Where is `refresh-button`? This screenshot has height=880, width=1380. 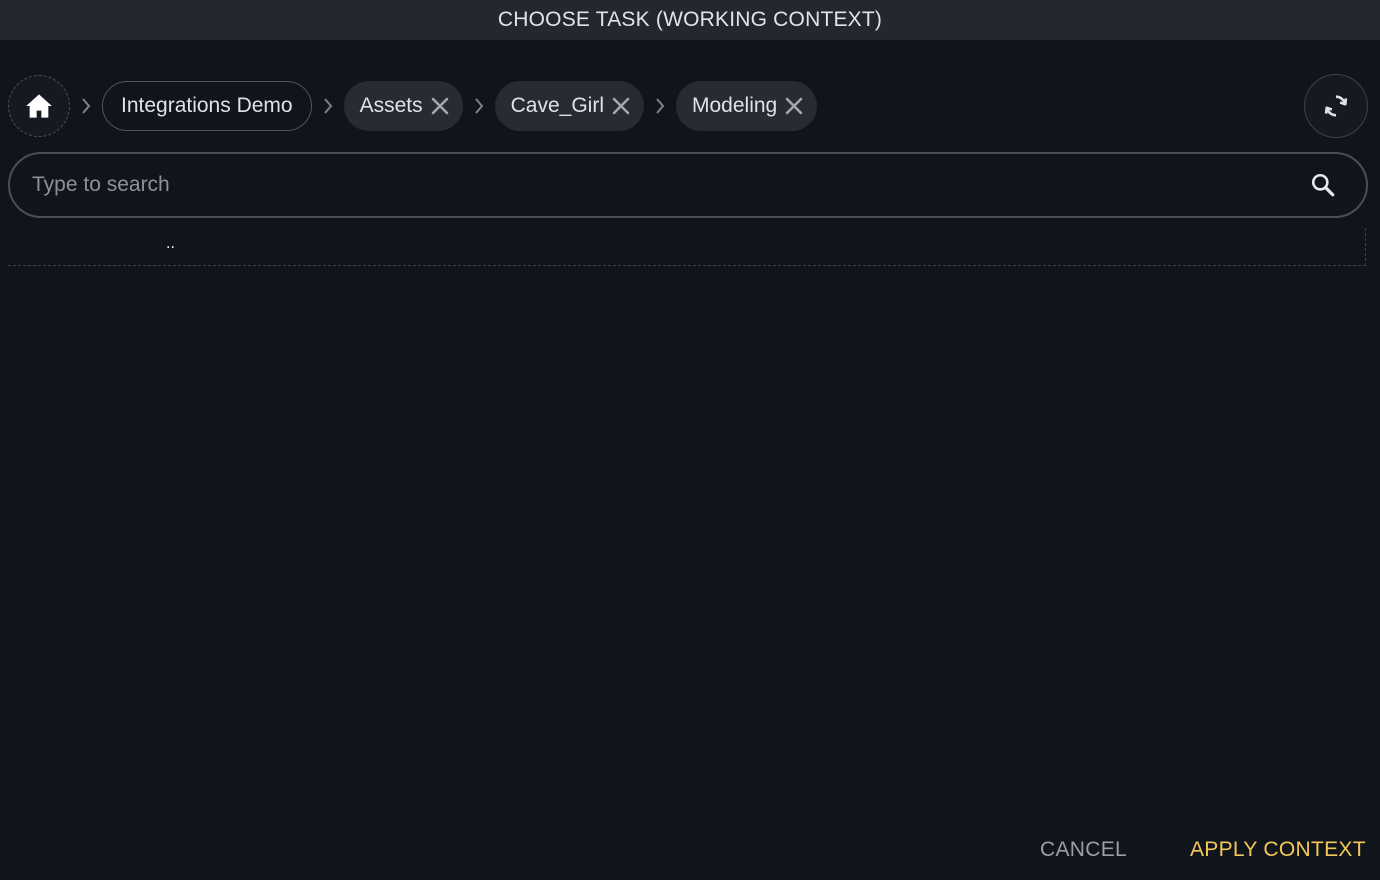
refresh-button is located at coordinates (1336, 106).